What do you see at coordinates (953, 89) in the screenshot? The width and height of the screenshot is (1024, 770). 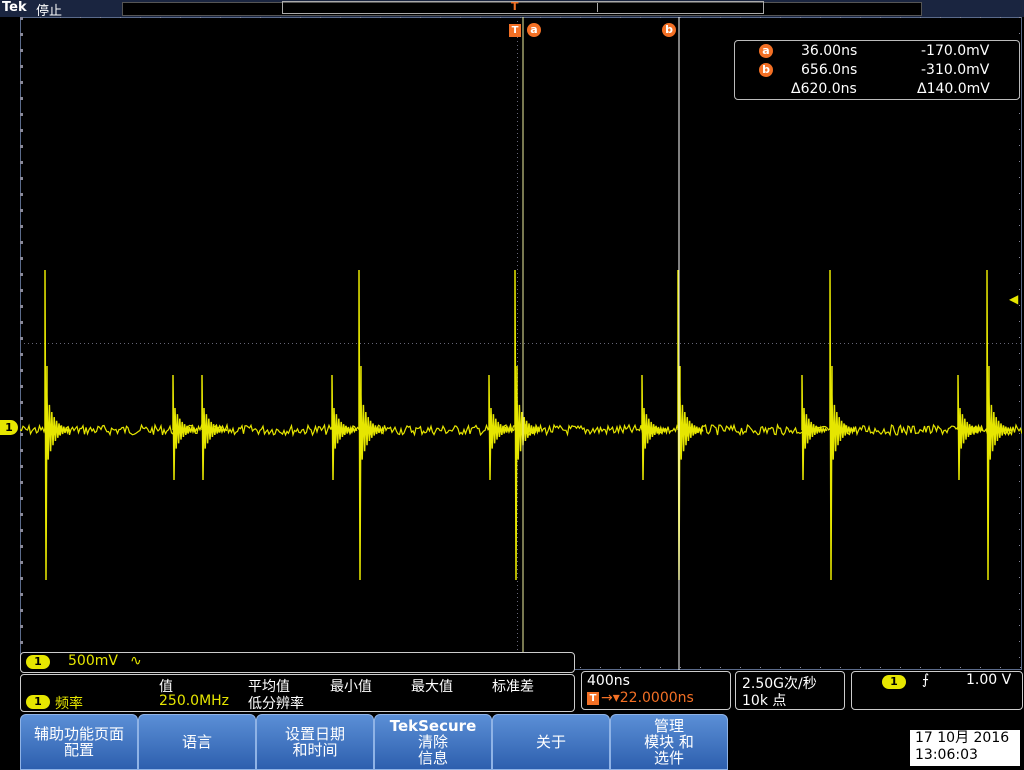 I see `readout-delta-volt: Δ140.0mV` at bounding box center [953, 89].